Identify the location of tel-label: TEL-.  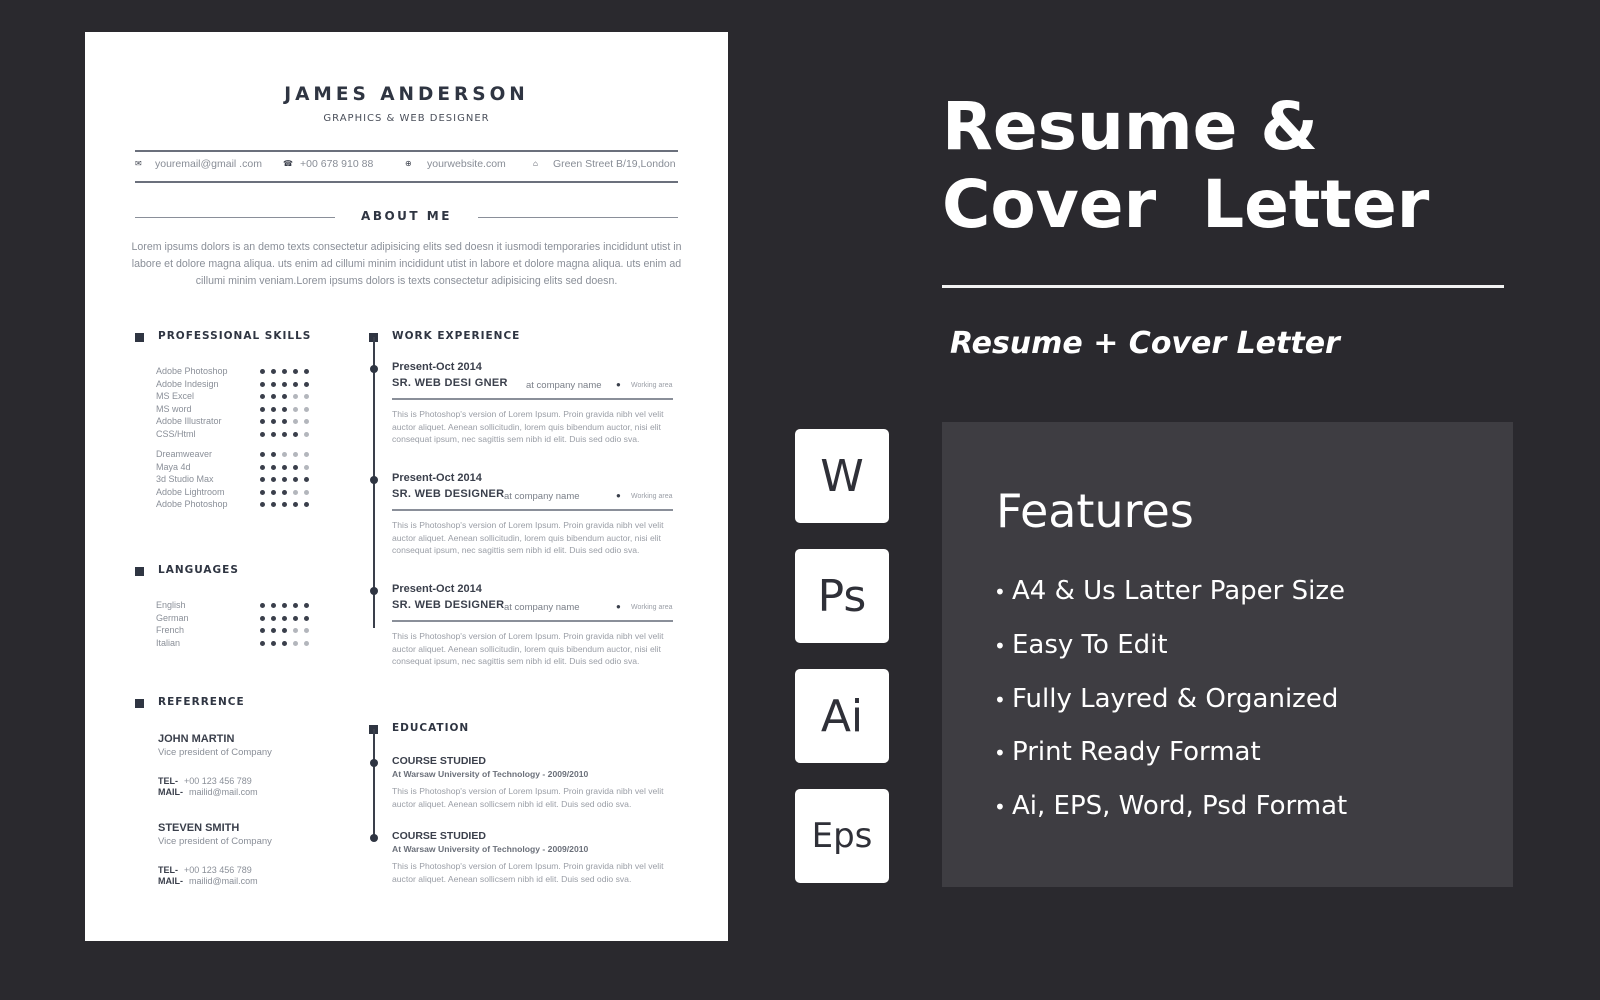
(168, 781).